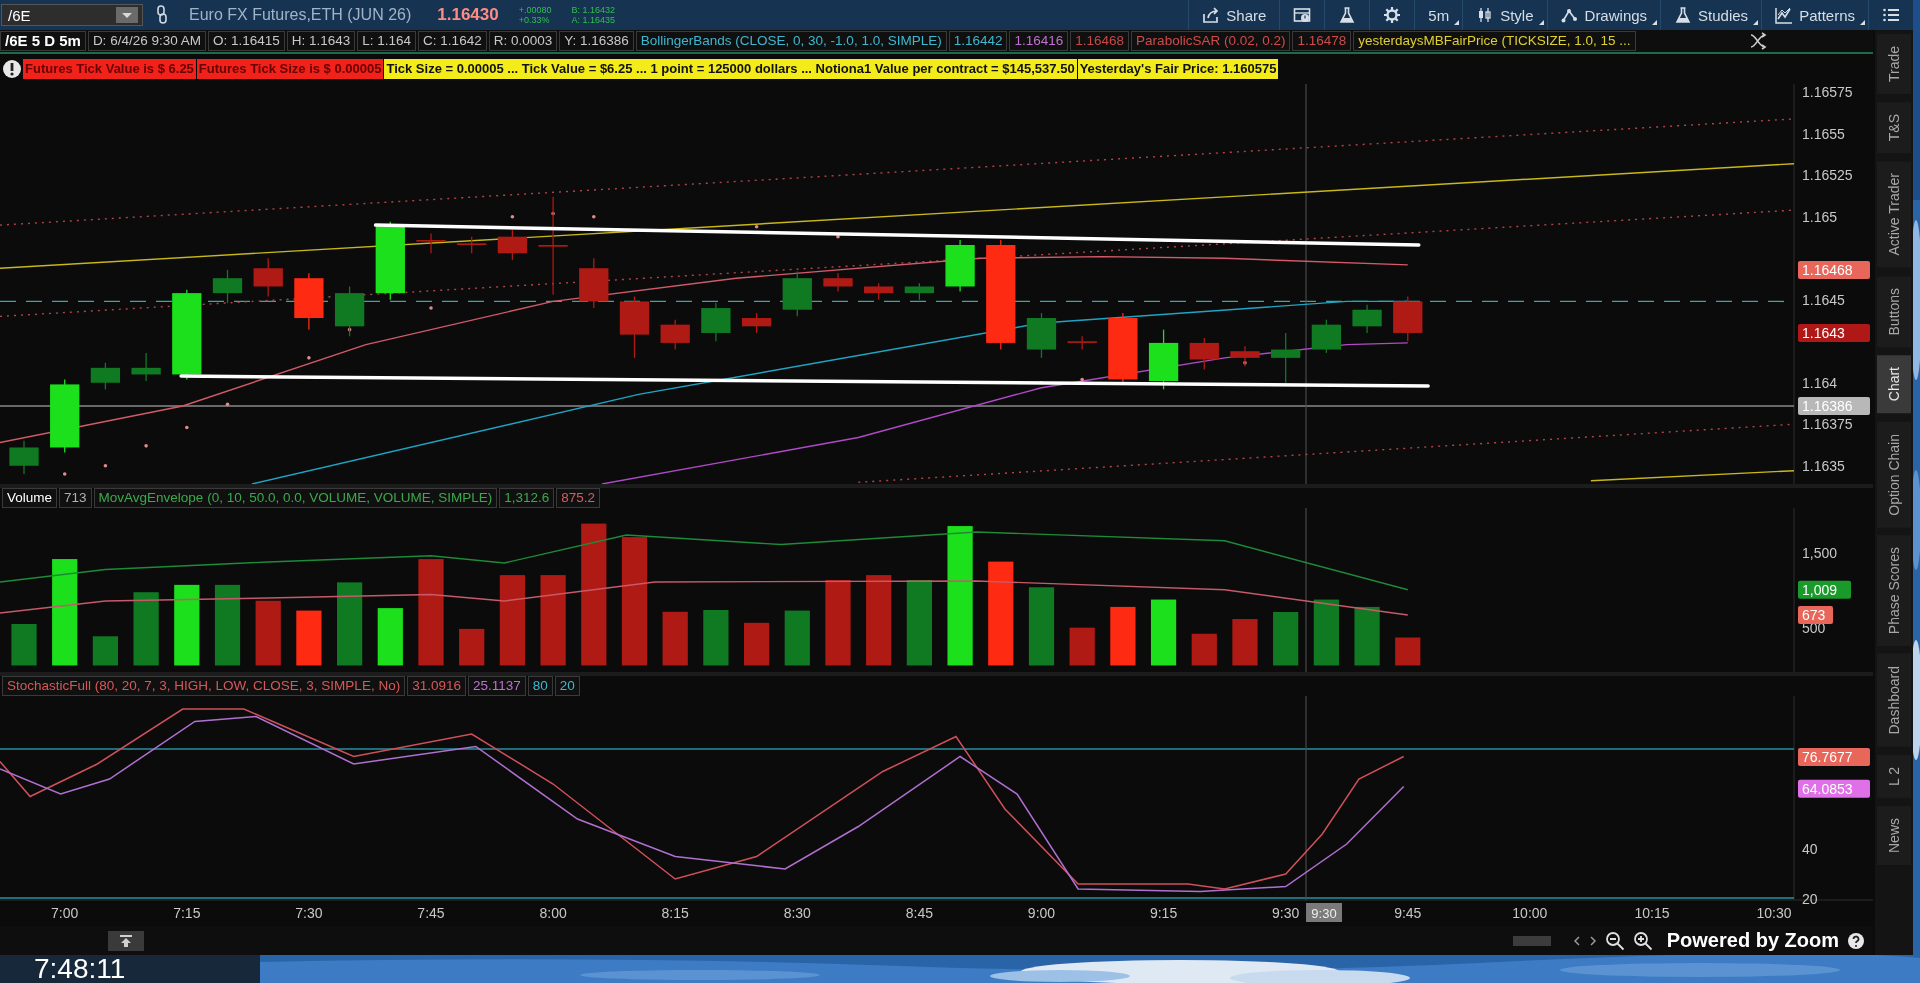  I want to click on time-label: 7:45, so click(431, 913).